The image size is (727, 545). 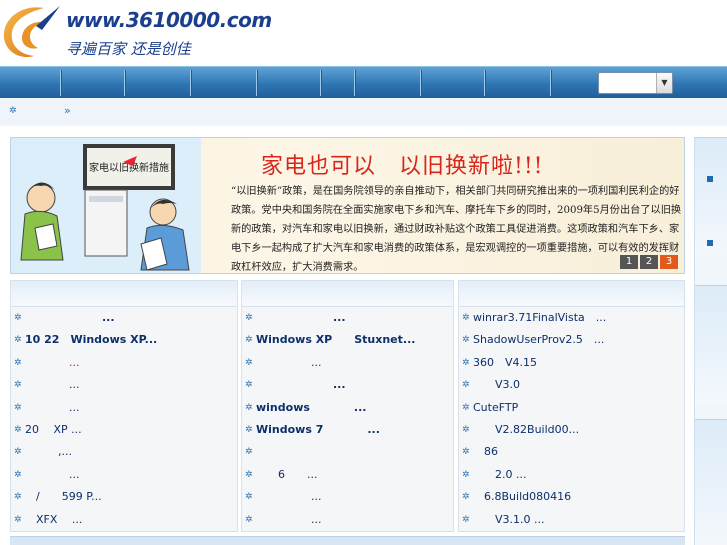 I want to click on list-item: ✲ CuteFTP, so click(x=571, y=408).